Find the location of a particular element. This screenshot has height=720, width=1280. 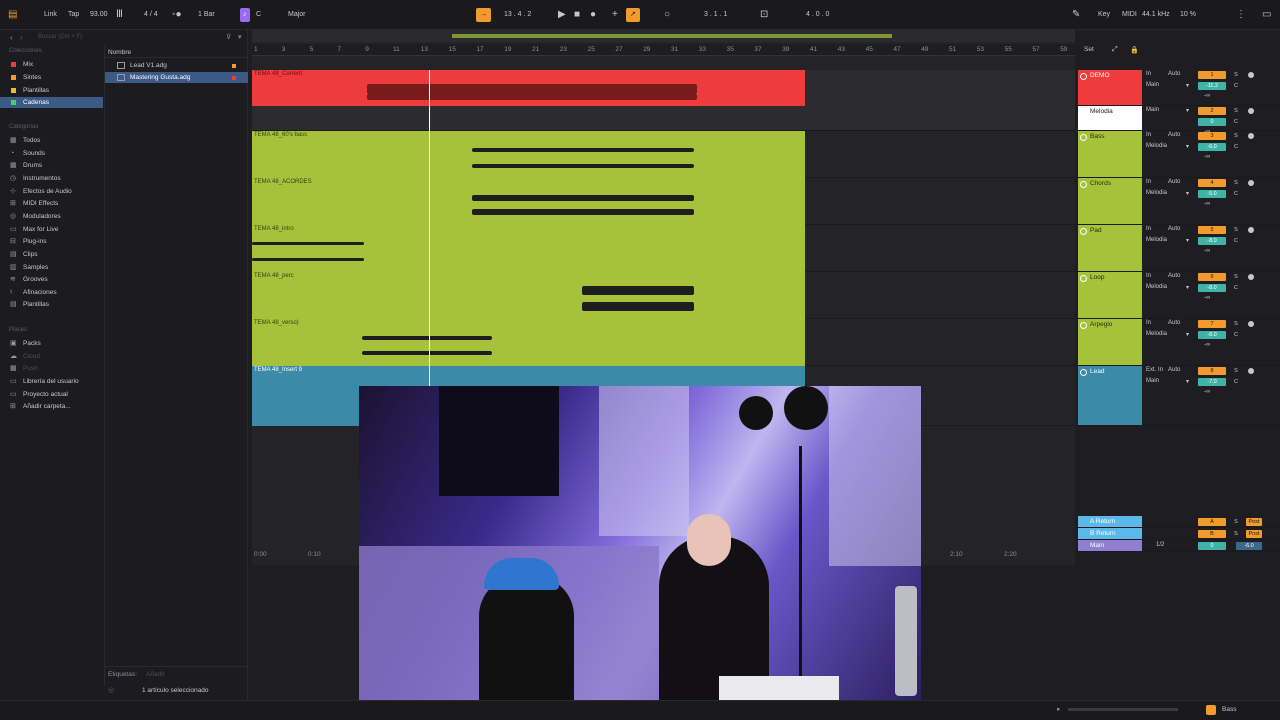

track-number: 4 is located at coordinates (1212, 183).